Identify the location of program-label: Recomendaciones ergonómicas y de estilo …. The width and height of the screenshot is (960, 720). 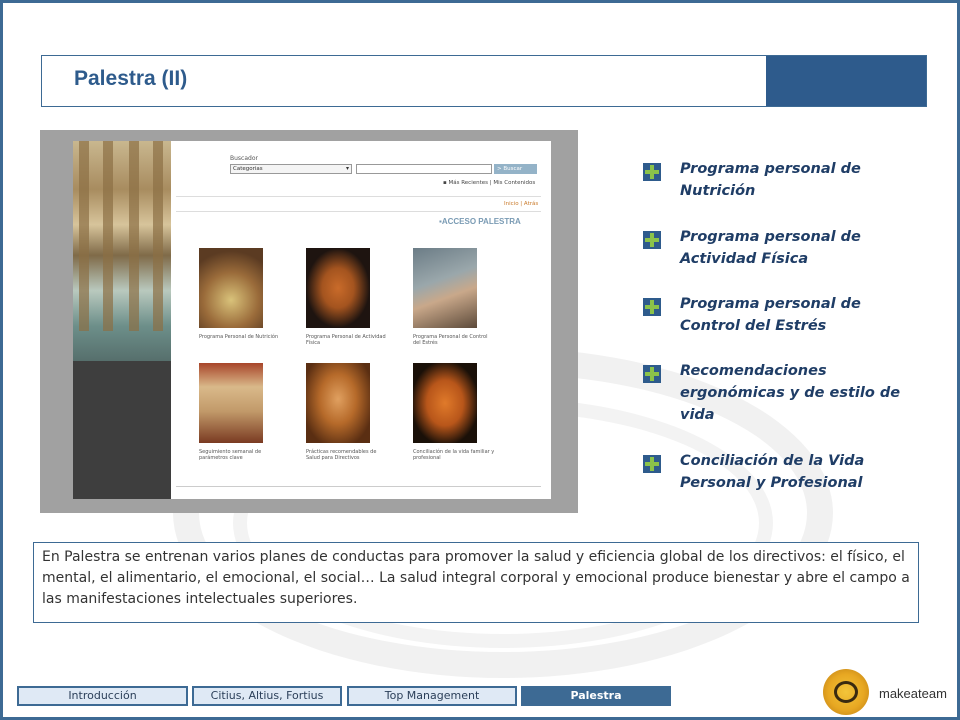
(790, 393).